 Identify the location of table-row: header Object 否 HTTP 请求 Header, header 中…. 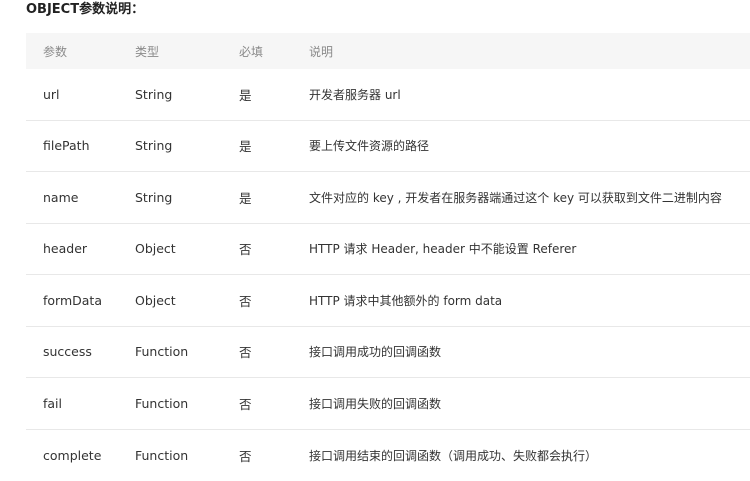
(388, 250).